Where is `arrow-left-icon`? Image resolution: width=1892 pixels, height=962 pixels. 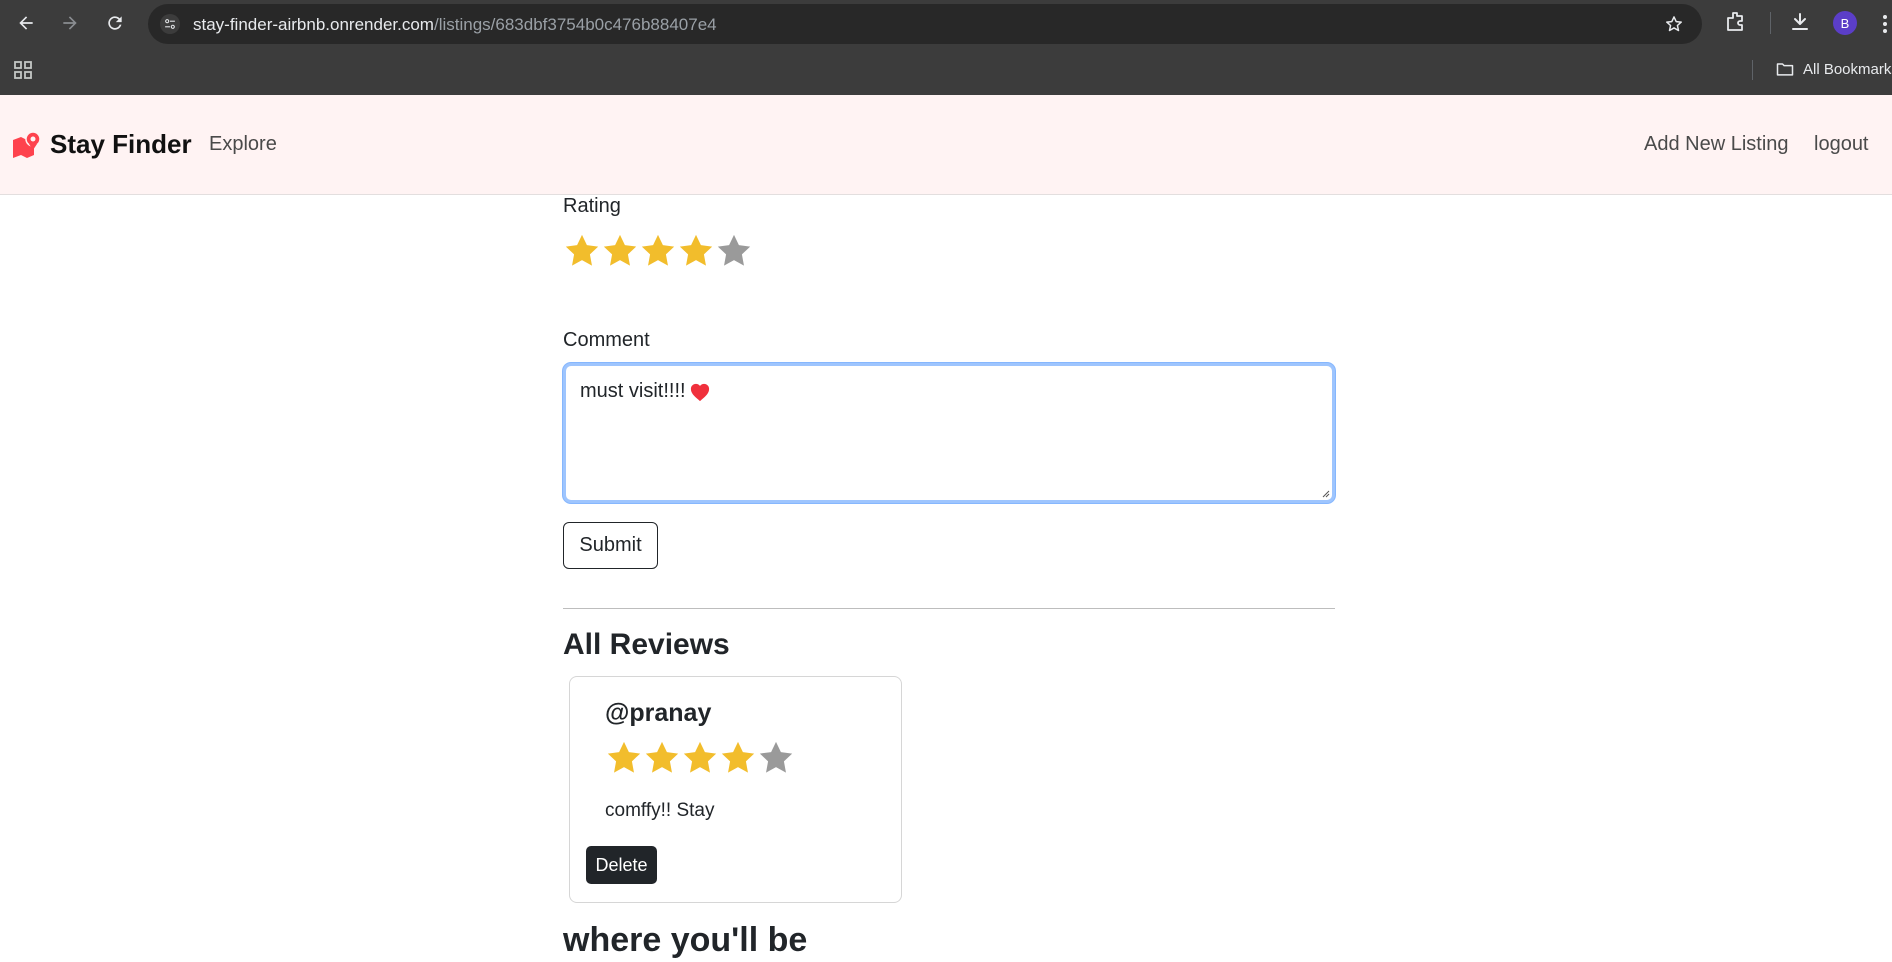 arrow-left-icon is located at coordinates (26, 23).